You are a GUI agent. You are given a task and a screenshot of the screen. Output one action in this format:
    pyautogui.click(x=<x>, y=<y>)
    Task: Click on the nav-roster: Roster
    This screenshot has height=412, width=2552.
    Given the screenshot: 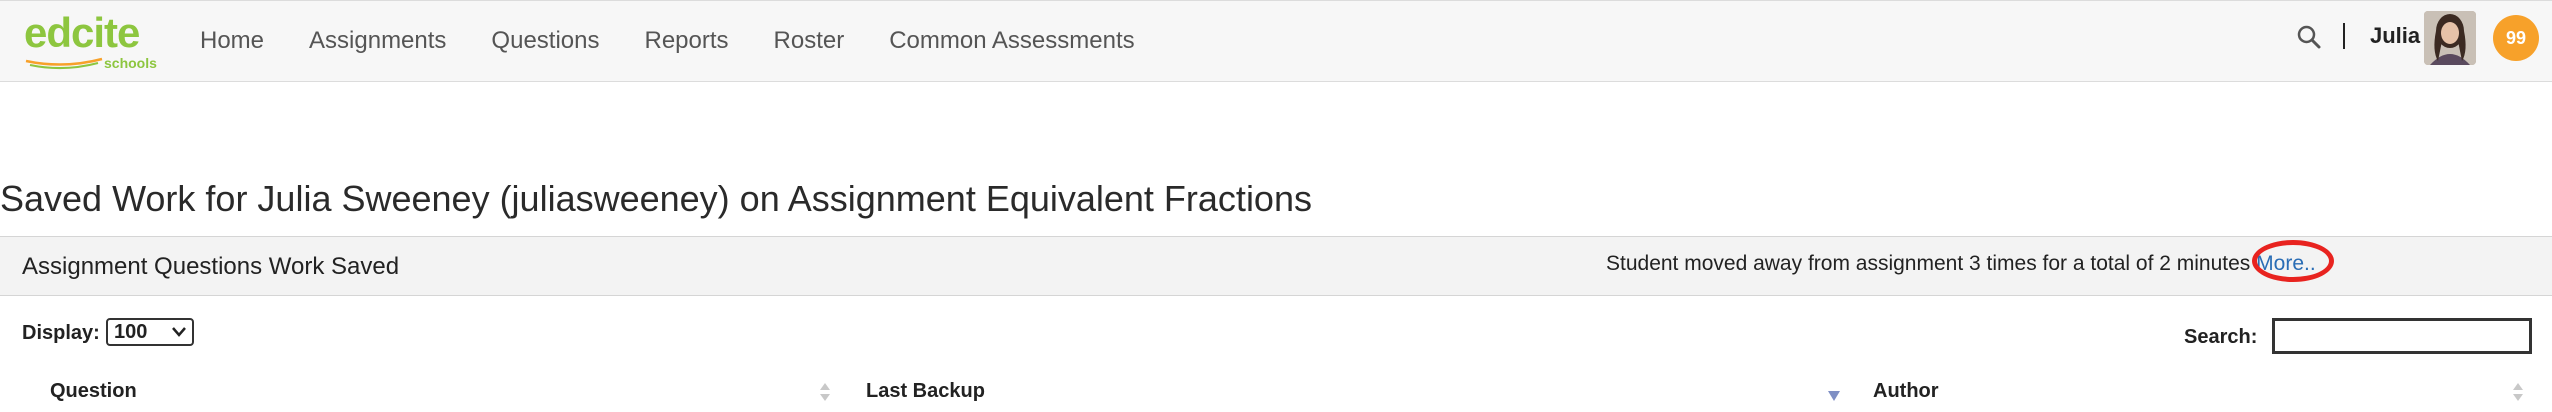 What is the action you would take?
    pyautogui.click(x=809, y=41)
    